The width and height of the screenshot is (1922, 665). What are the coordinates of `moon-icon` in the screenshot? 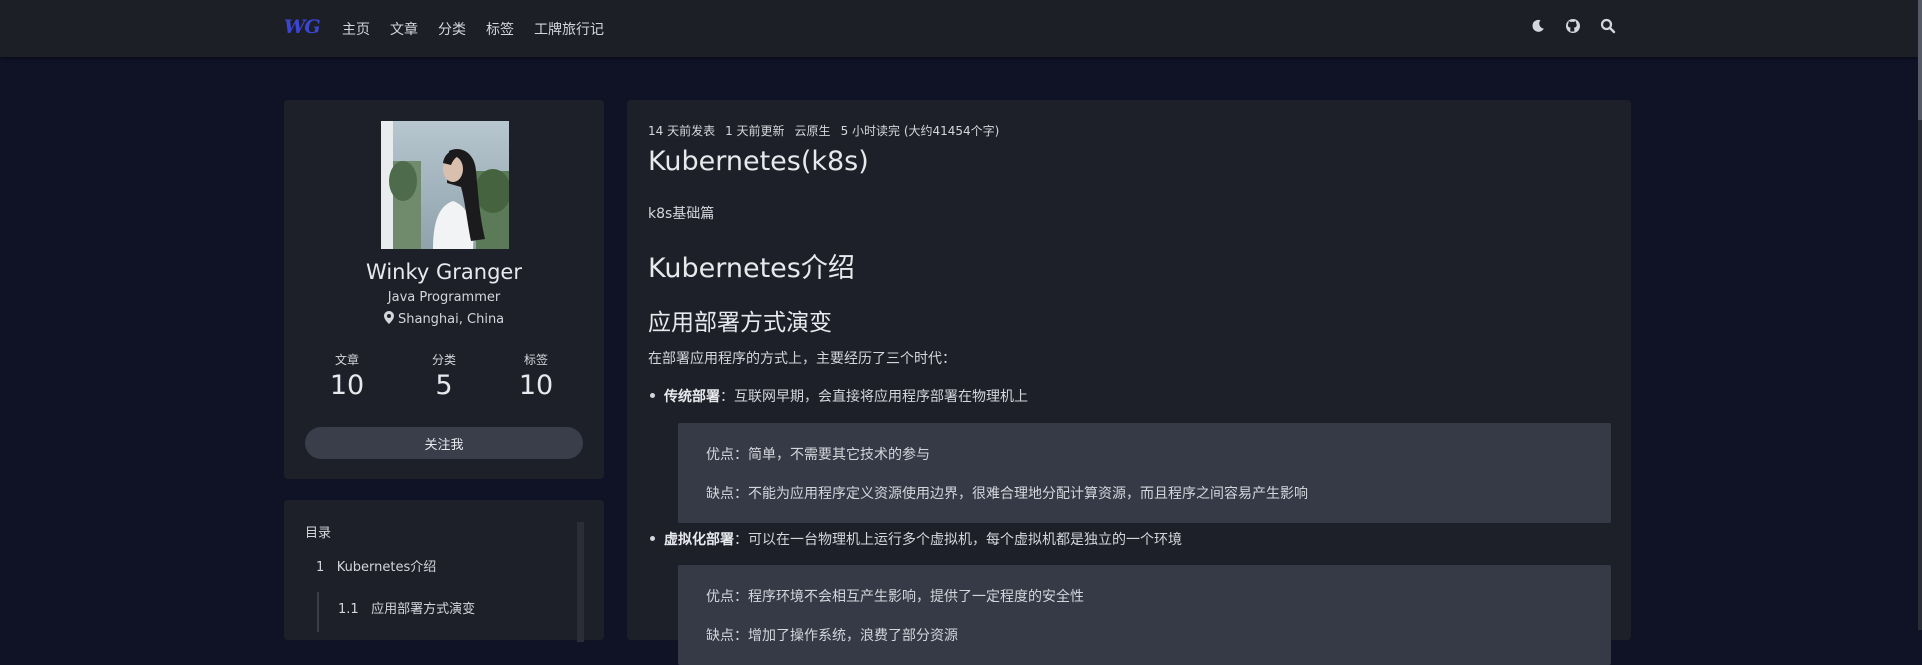 It's located at (1538, 26).